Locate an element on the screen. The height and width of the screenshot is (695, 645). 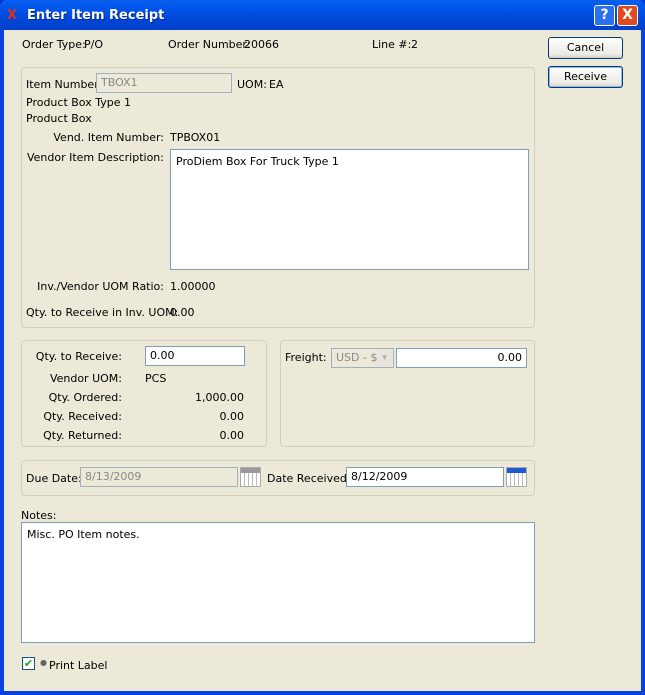
freight-label: Freight: is located at coordinates (306, 357).